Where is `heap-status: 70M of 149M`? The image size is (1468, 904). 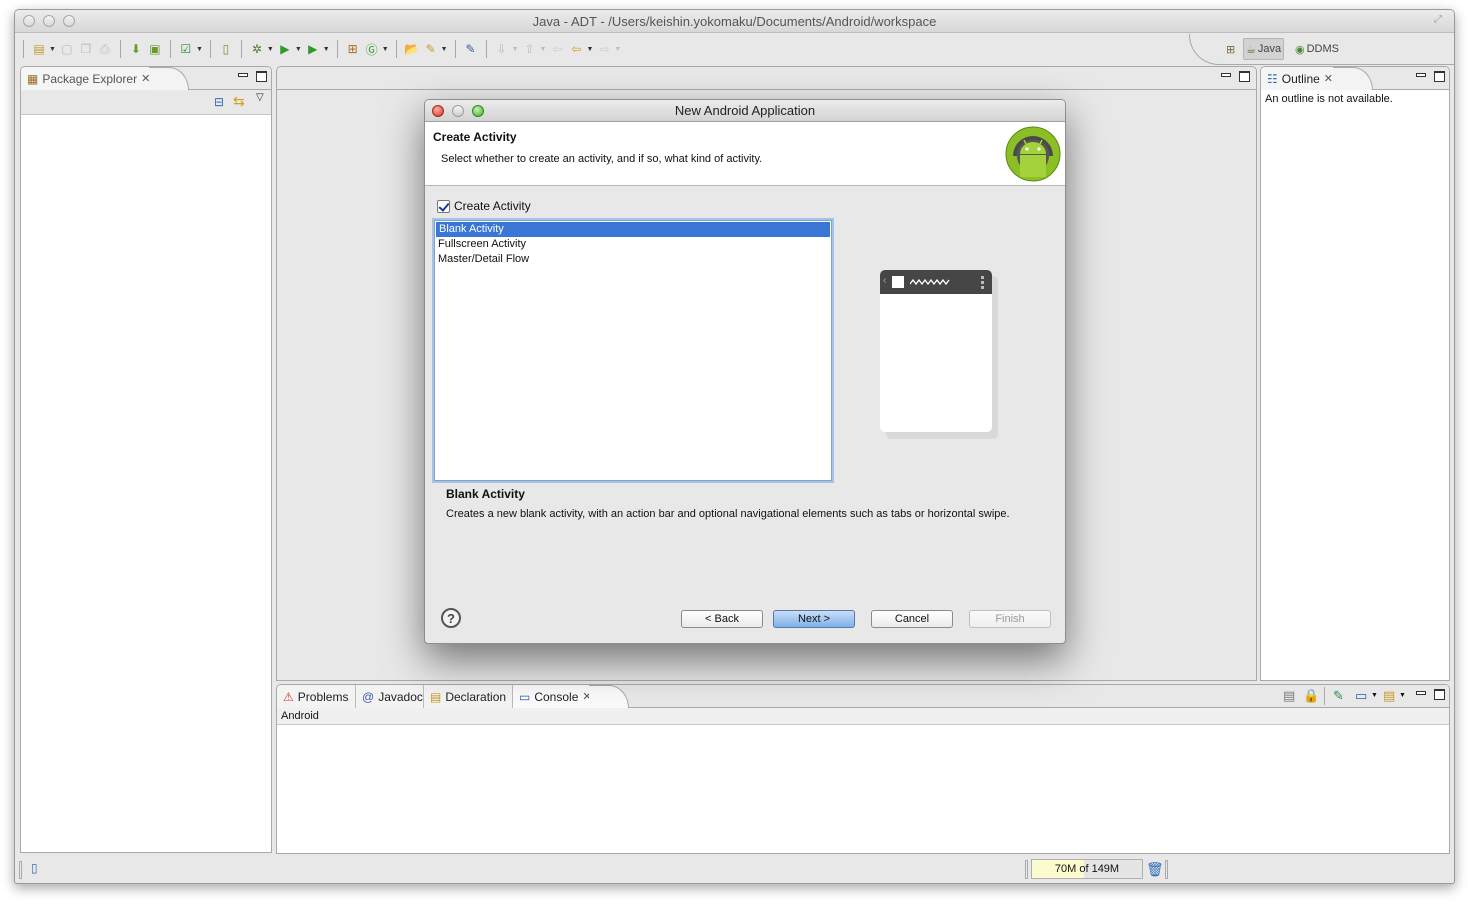 heap-status: 70M of 149M is located at coordinates (1087, 869).